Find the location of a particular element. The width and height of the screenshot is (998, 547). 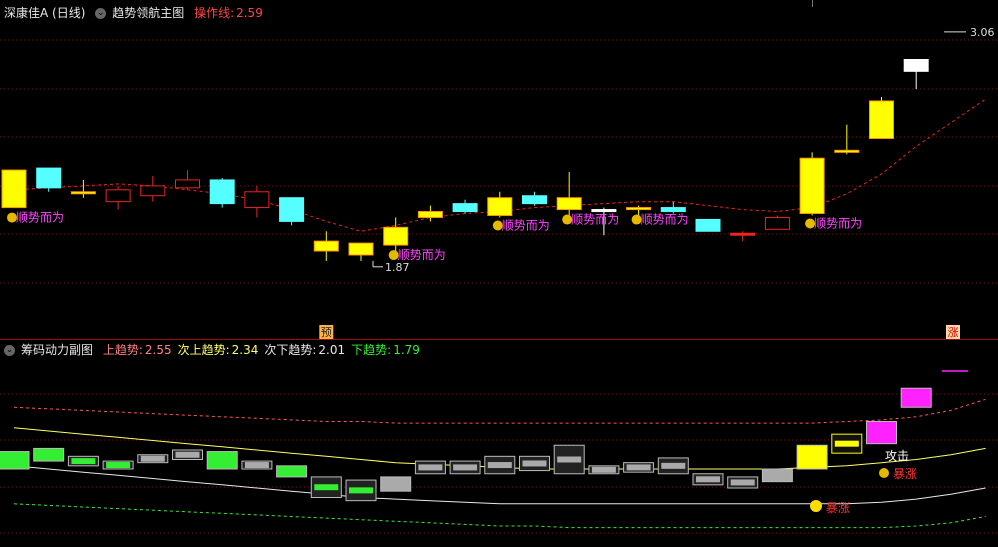

legend-label-2: 次下趋势: is located at coordinates (290, 350).